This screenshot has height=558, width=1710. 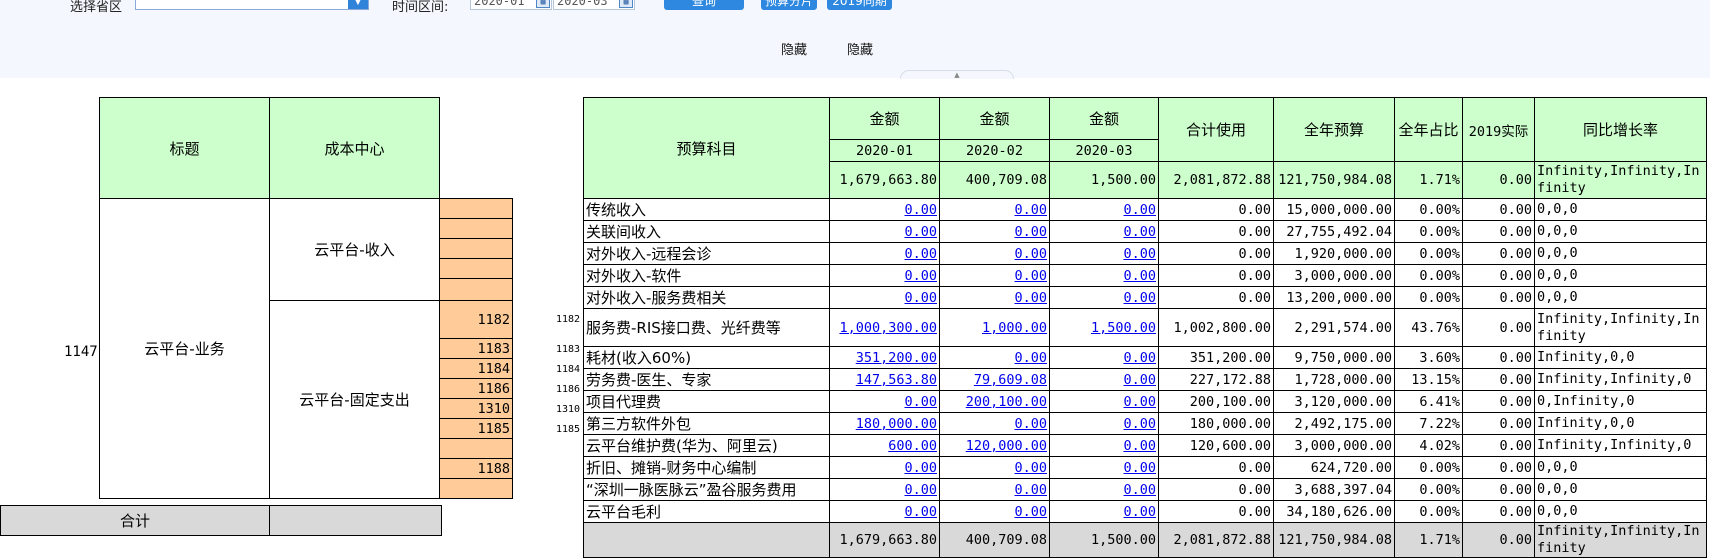 What do you see at coordinates (81, 352) in the screenshot?
I see `row-id: 1147` at bounding box center [81, 352].